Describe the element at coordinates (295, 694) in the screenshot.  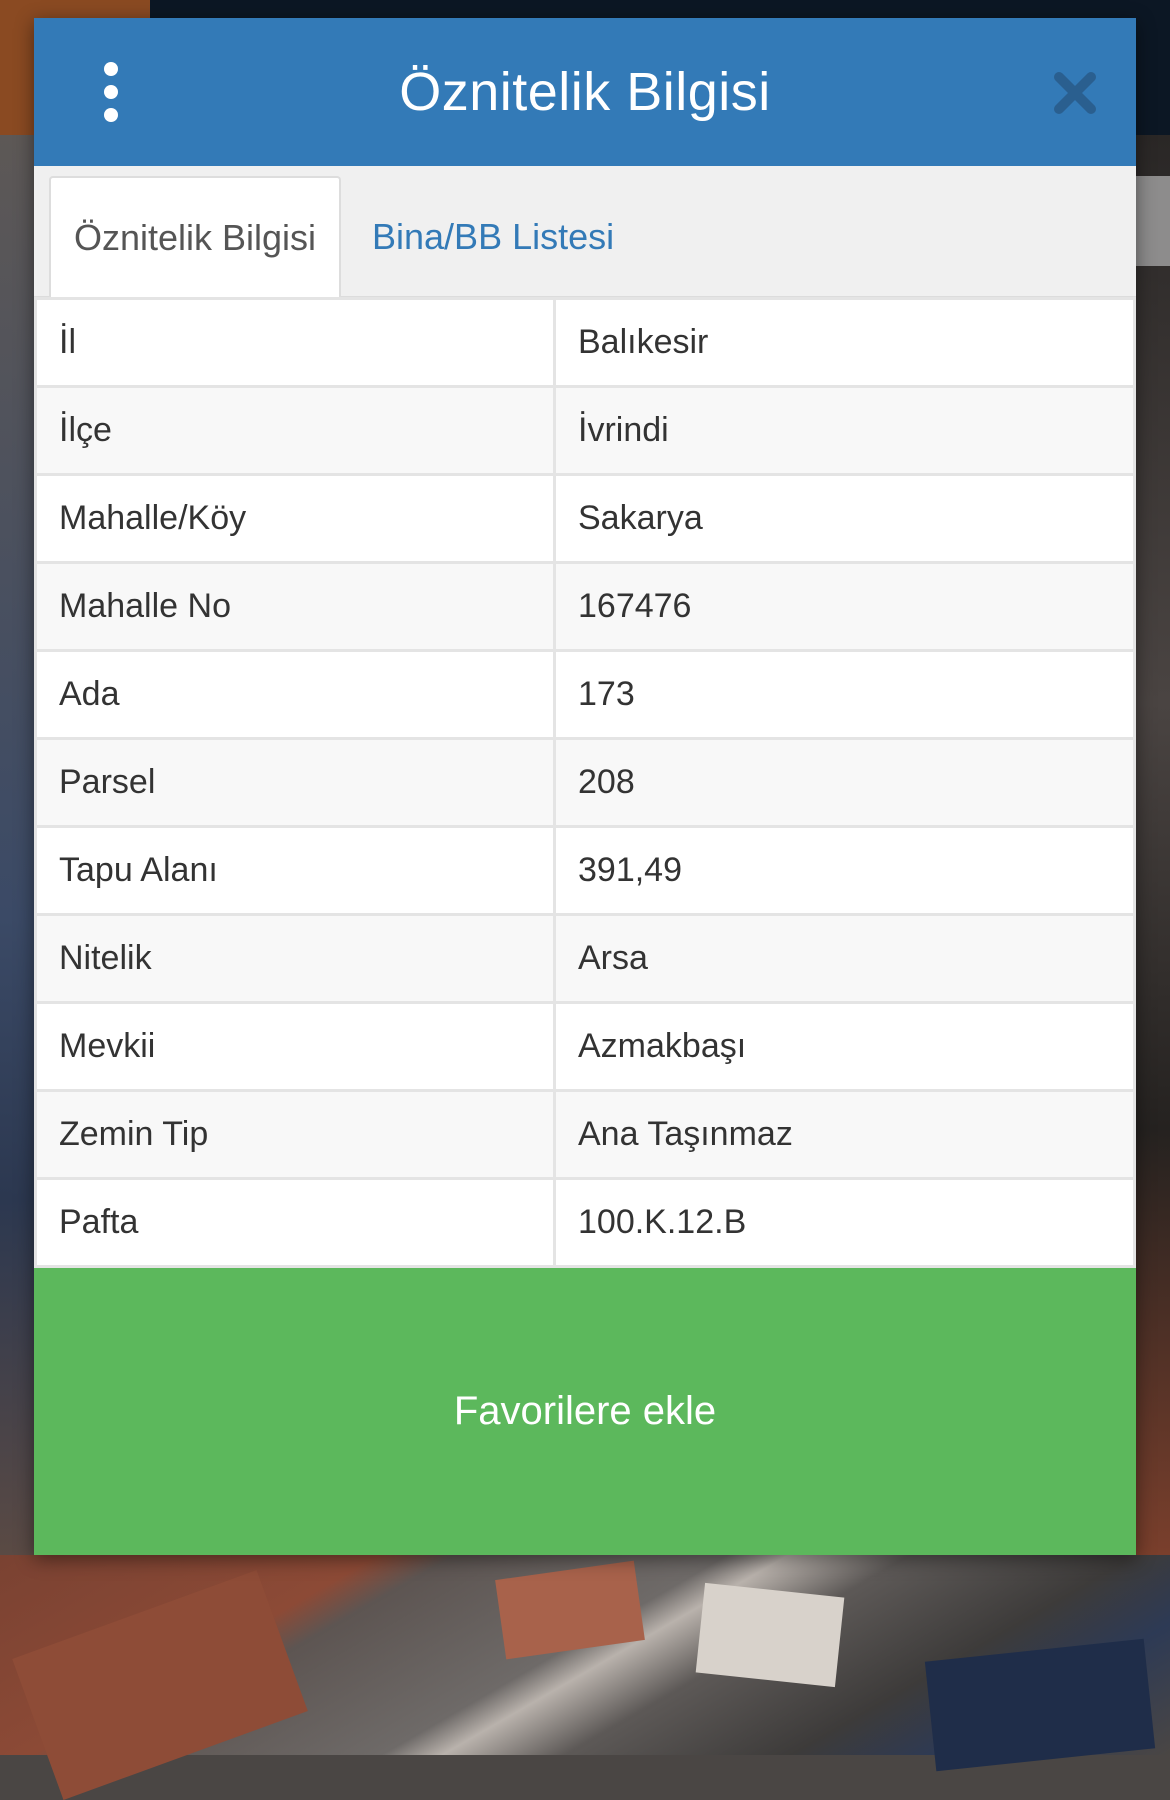
I see `attribute-key: Ada` at that location.